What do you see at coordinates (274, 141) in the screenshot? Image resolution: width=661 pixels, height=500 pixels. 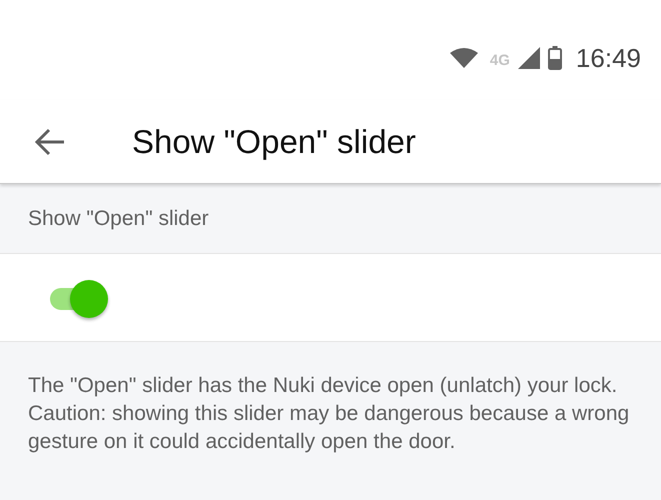 I see `screen-title: Show "Open" slider` at bounding box center [274, 141].